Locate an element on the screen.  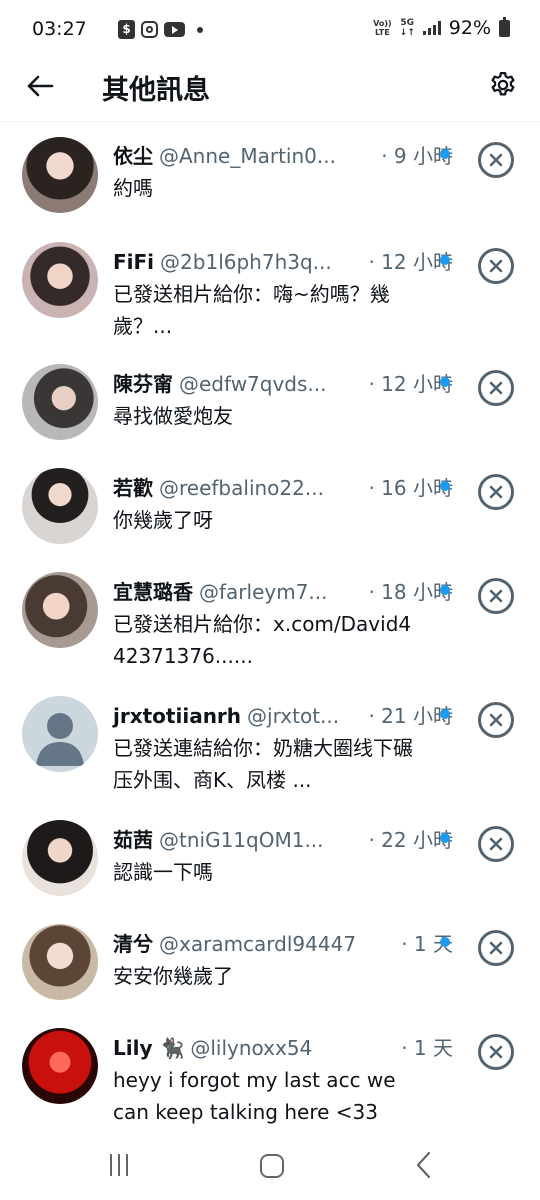
system-navigation-bar is located at coordinates (270, 1170).